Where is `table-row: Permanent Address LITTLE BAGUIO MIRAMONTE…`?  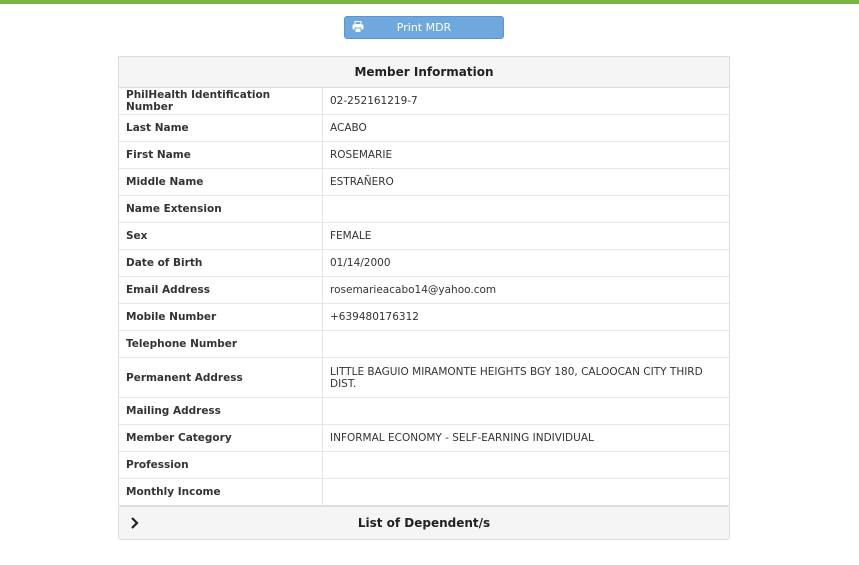
table-row: Permanent Address LITTLE BAGUIO MIRAMONTE… is located at coordinates (424, 377).